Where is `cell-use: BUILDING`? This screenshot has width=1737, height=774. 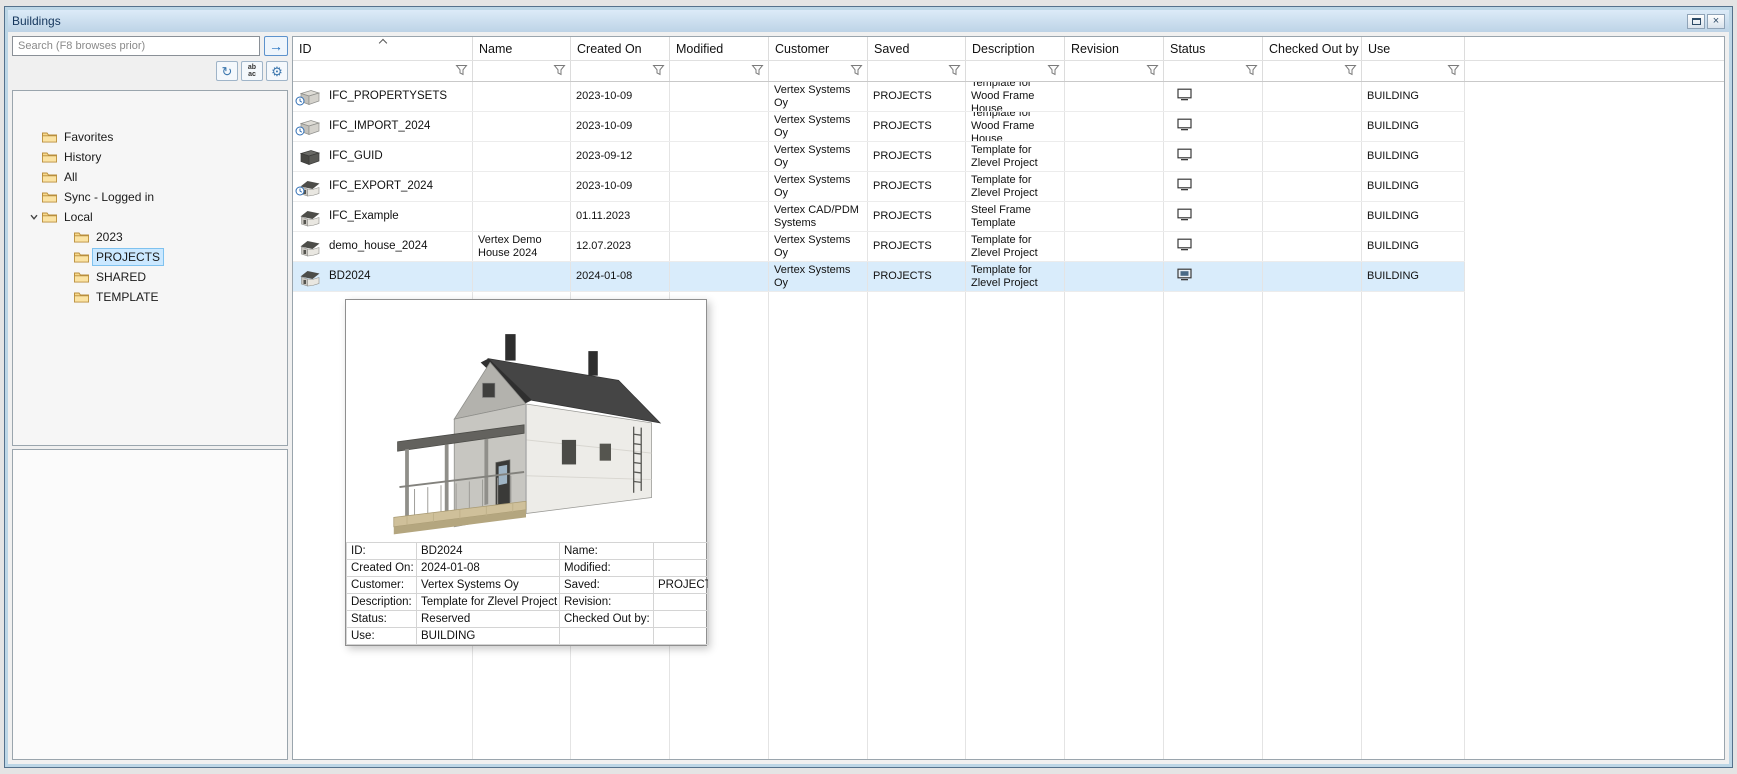 cell-use: BUILDING is located at coordinates (1413, 186).